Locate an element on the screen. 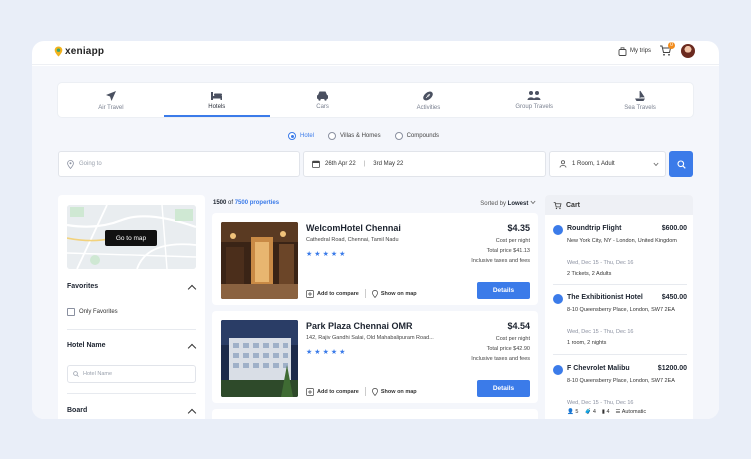 This screenshot has width=751, height=459. cart-item-price: $600.00 is located at coordinates (674, 228).